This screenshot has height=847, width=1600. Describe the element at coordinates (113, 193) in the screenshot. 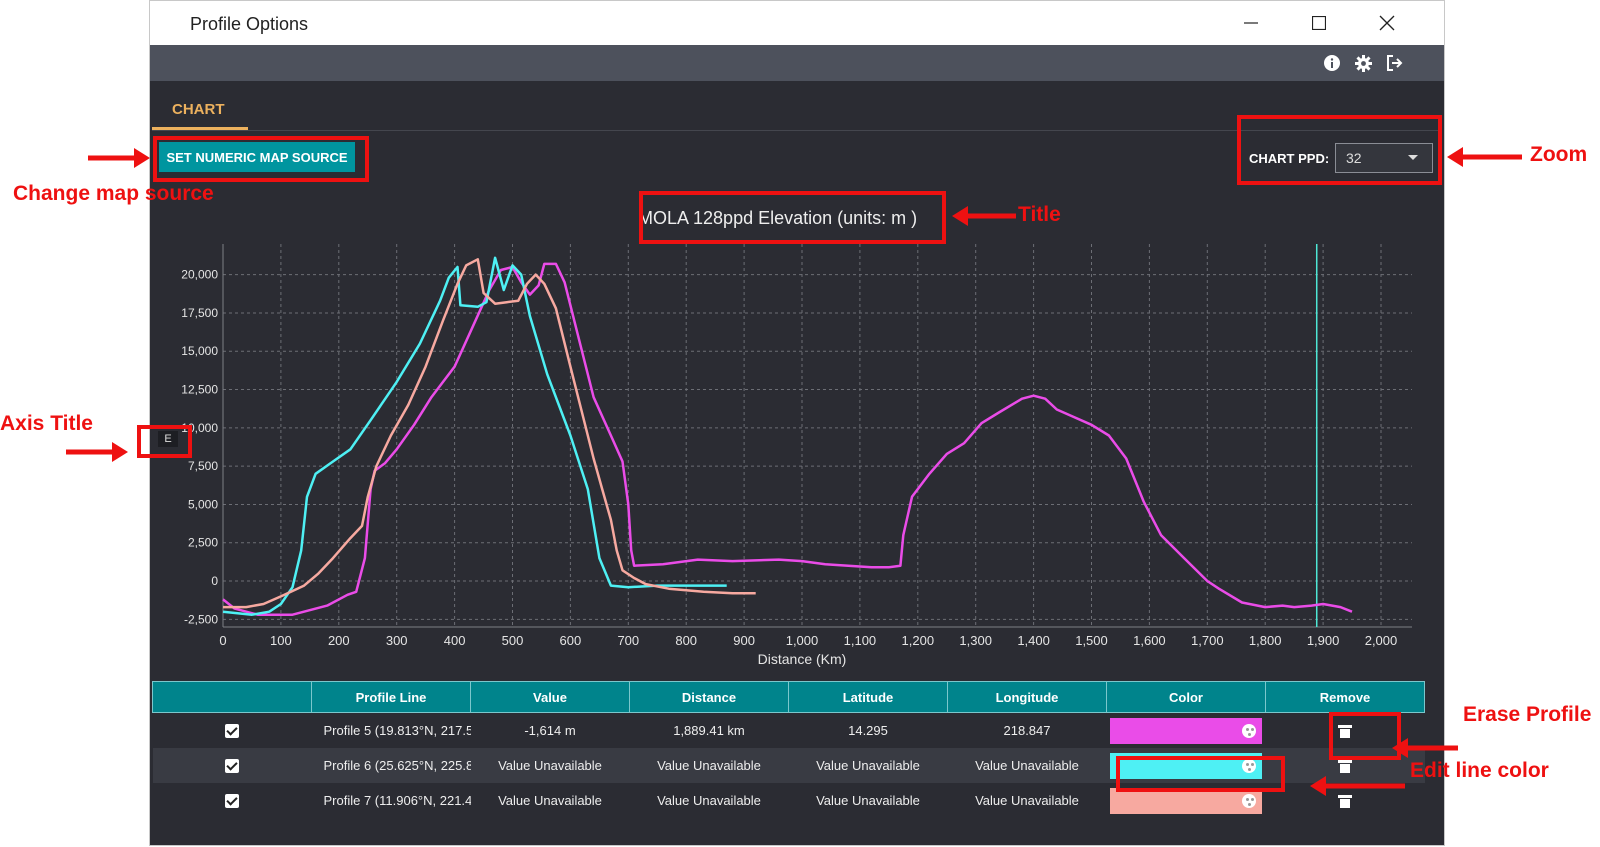

I see `annotation-change-map-source: Change map source` at that location.